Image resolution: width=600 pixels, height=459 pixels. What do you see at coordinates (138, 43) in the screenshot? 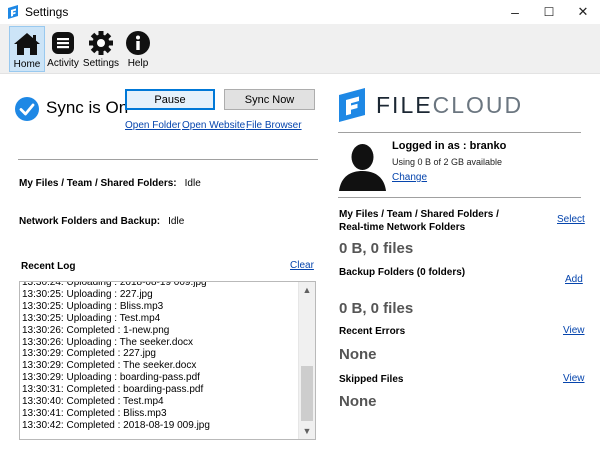
I see `info-icon` at bounding box center [138, 43].